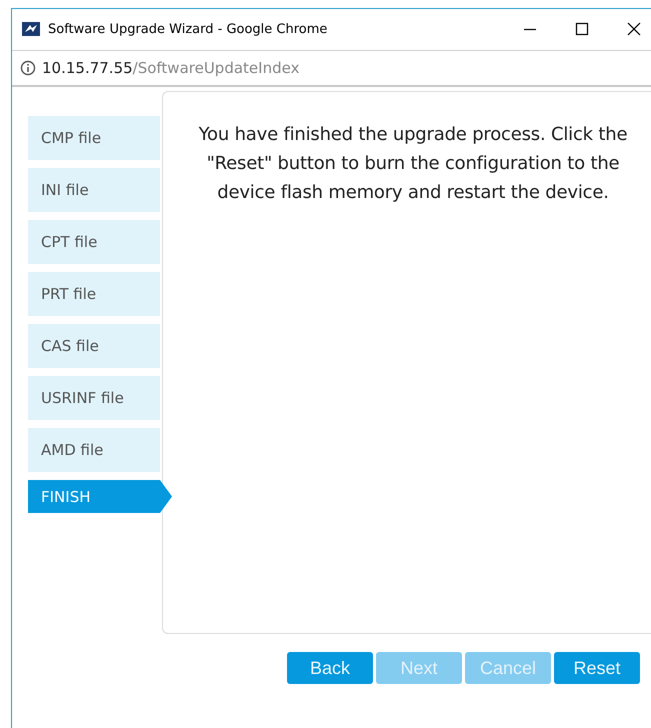  What do you see at coordinates (94, 190) in the screenshot?
I see `wizard-step: INI file` at bounding box center [94, 190].